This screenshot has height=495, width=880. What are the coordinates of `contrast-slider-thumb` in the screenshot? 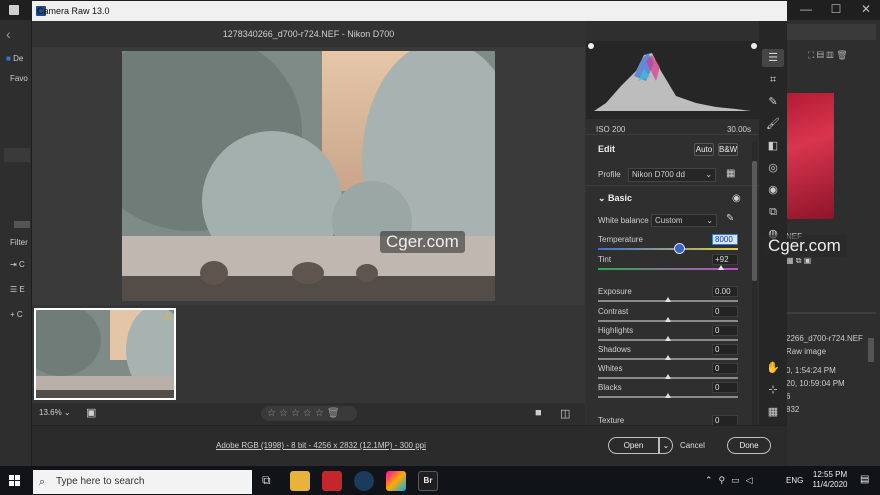 It's located at (668, 319).